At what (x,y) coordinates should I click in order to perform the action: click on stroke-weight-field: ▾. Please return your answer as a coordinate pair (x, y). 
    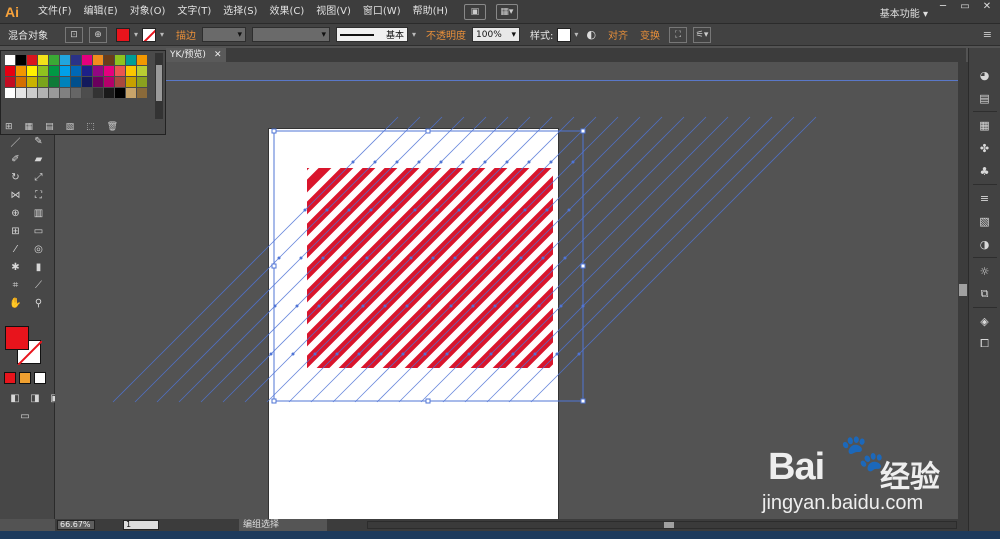
    Looking at the image, I should click on (224, 34).